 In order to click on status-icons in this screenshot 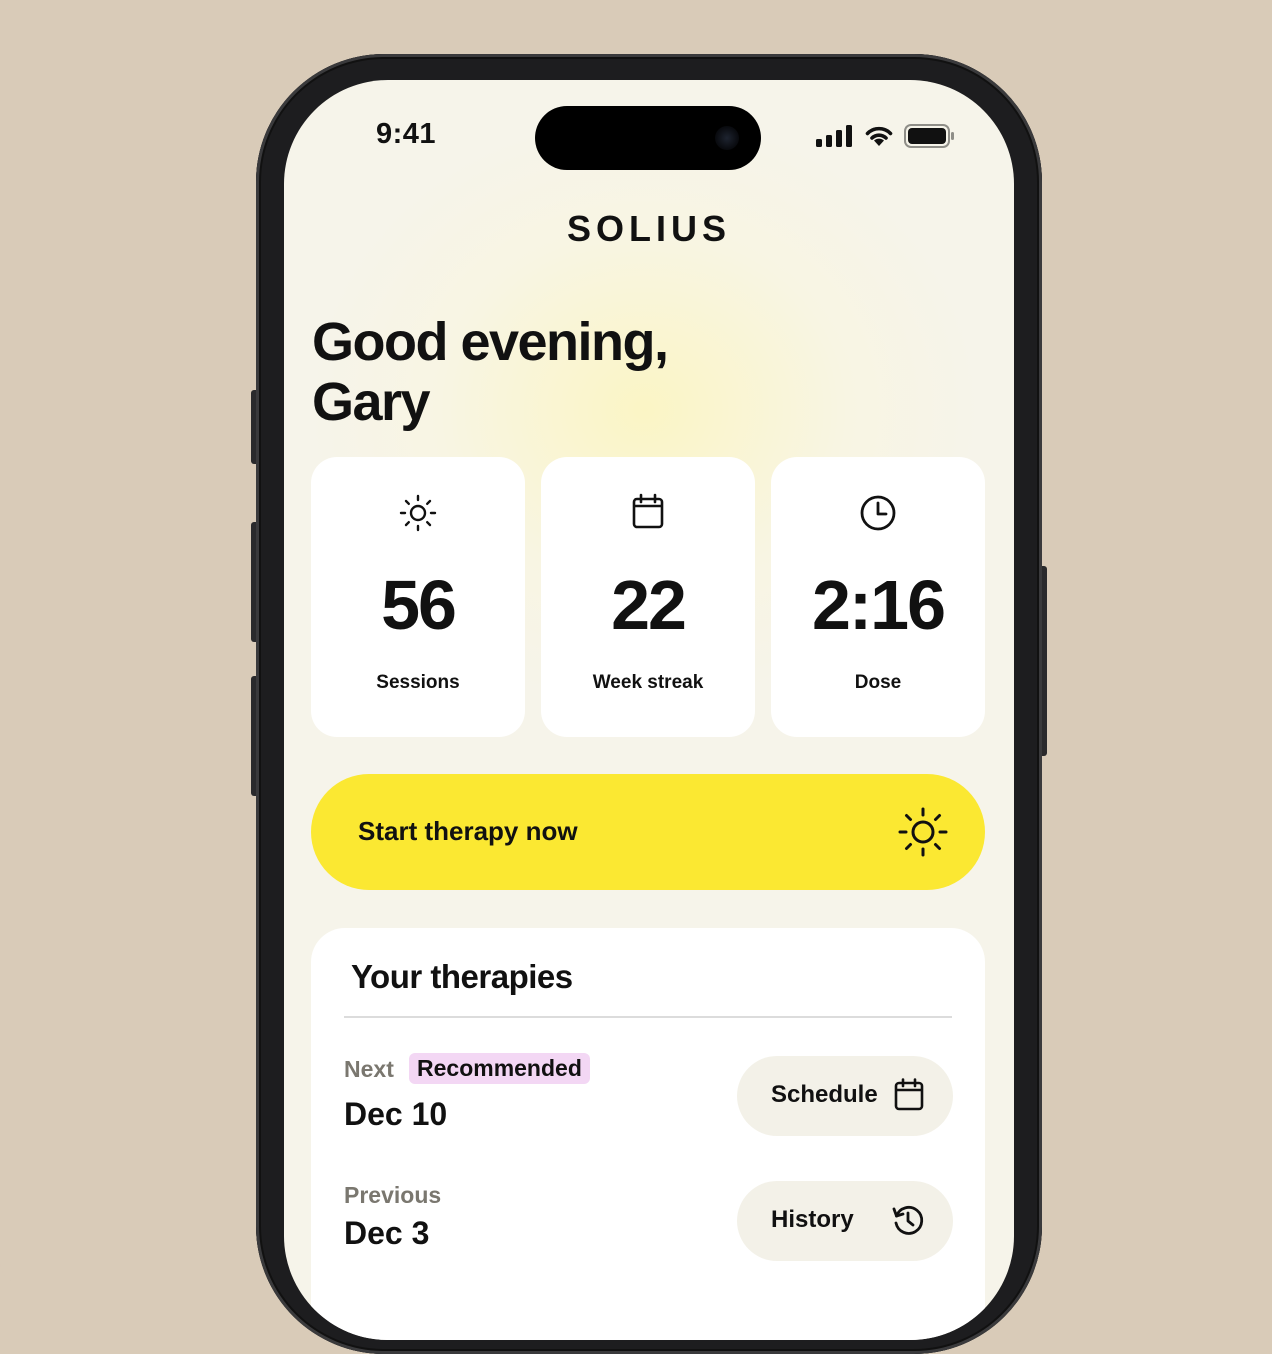, I will do `click(886, 136)`.